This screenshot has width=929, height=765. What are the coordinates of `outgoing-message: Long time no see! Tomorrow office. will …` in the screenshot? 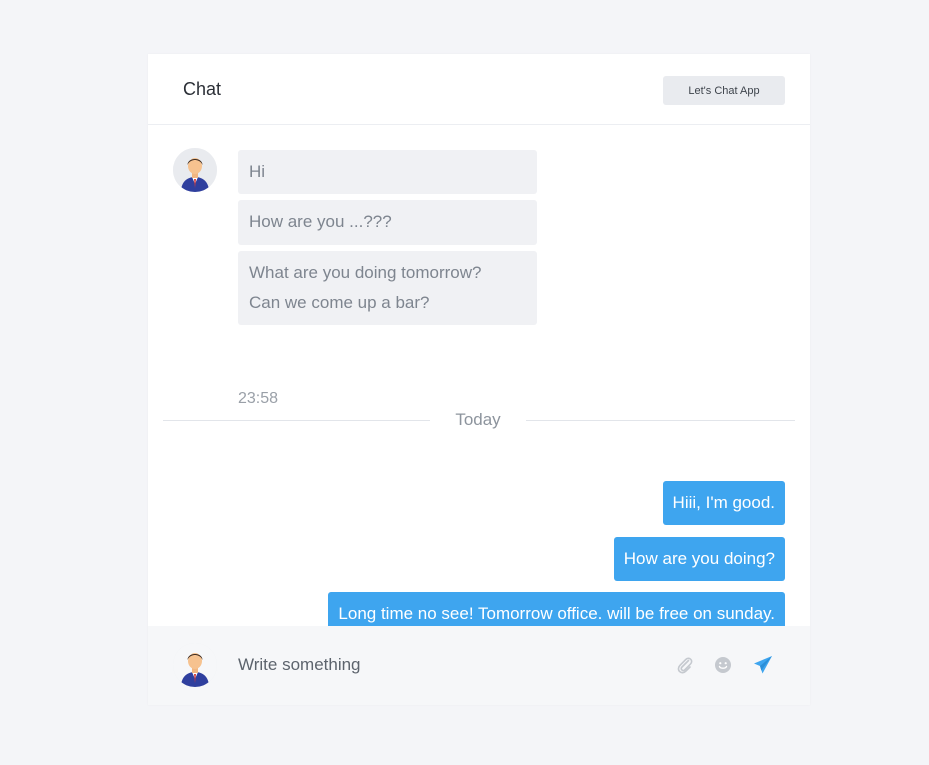 It's located at (556, 609).